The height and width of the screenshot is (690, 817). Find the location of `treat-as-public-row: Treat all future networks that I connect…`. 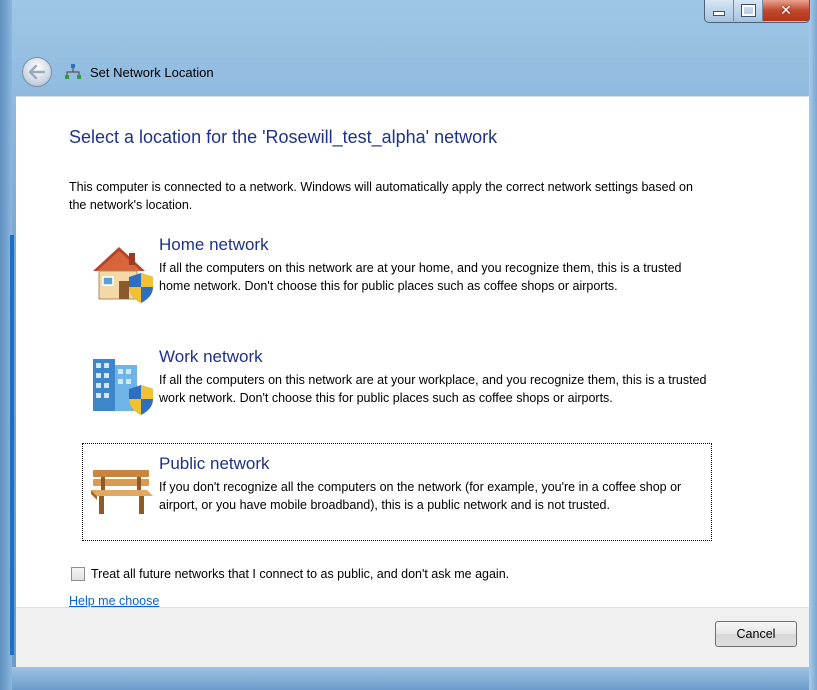

treat-as-public-row: Treat all future networks that I connect… is located at coordinates (290, 574).